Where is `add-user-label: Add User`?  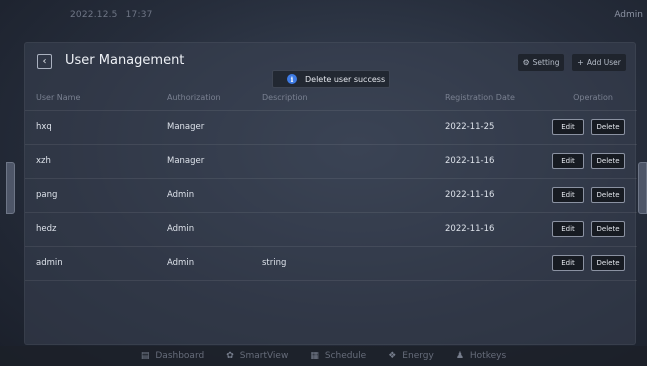 add-user-label: Add User is located at coordinates (603, 62).